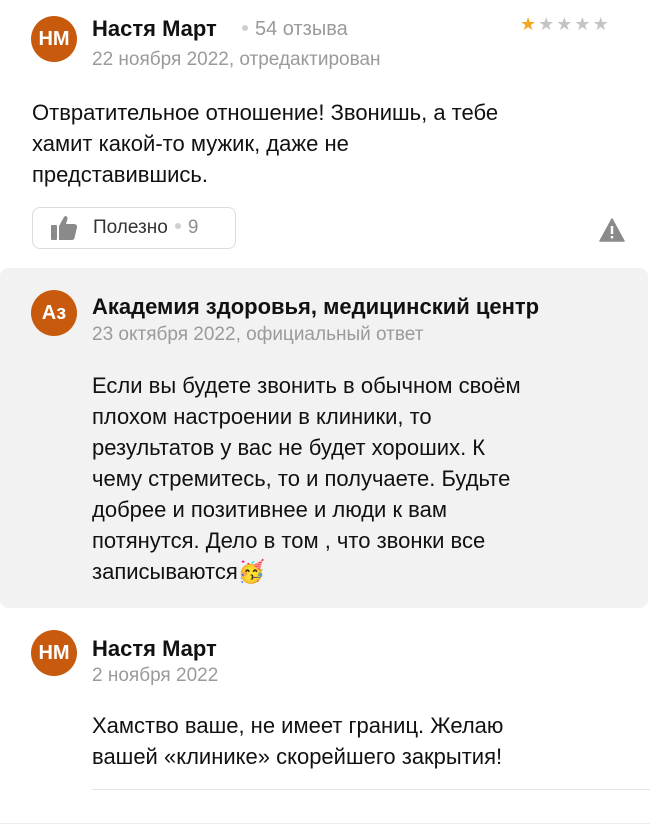 The image size is (650, 831). Describe the element at coordinates (612, 232) in the screenshot. I see `warning-icon` at that location.